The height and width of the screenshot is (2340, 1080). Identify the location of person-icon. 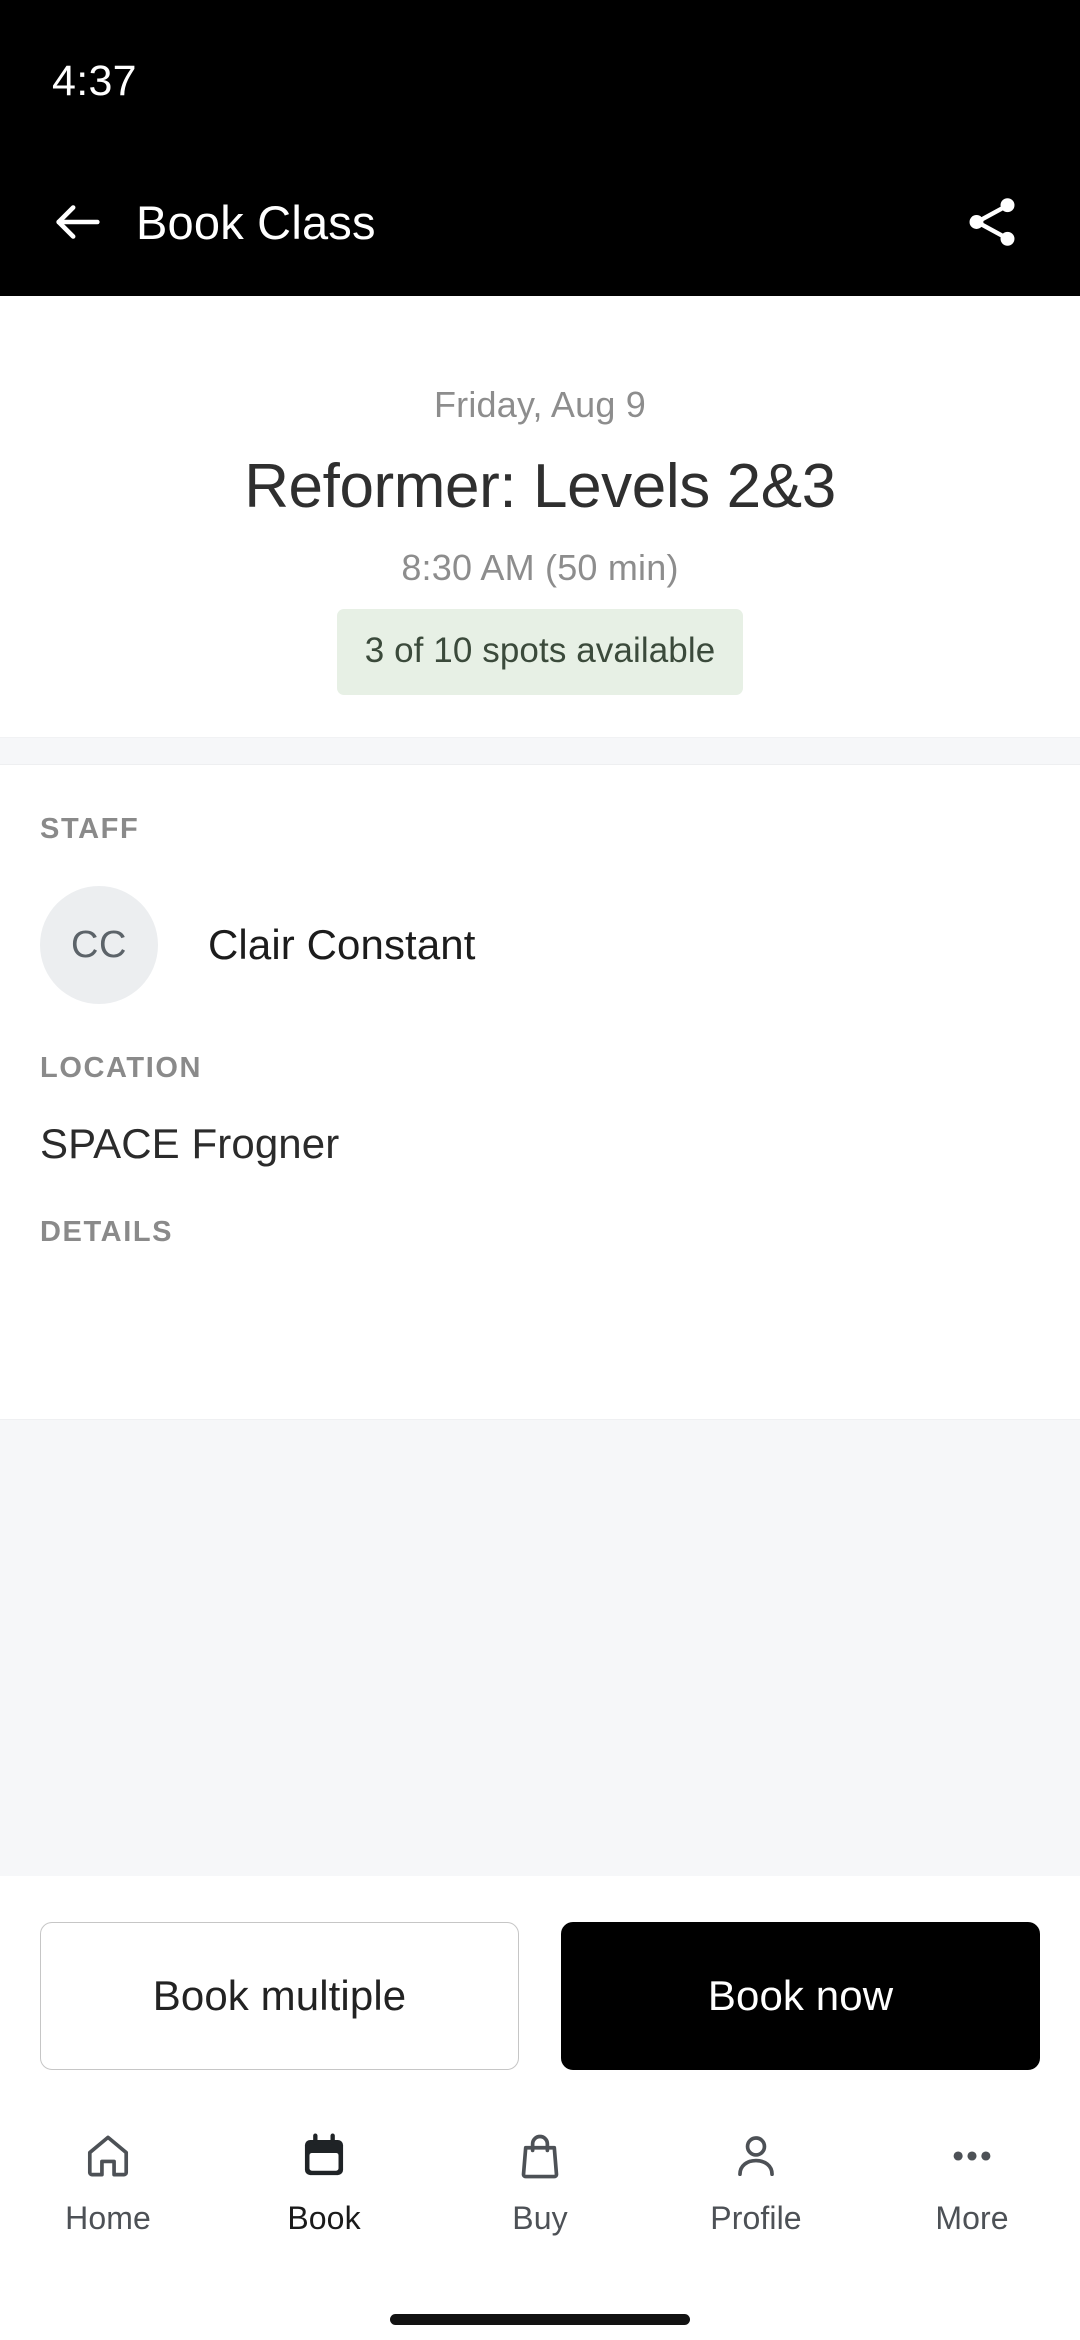
(756, 2156).